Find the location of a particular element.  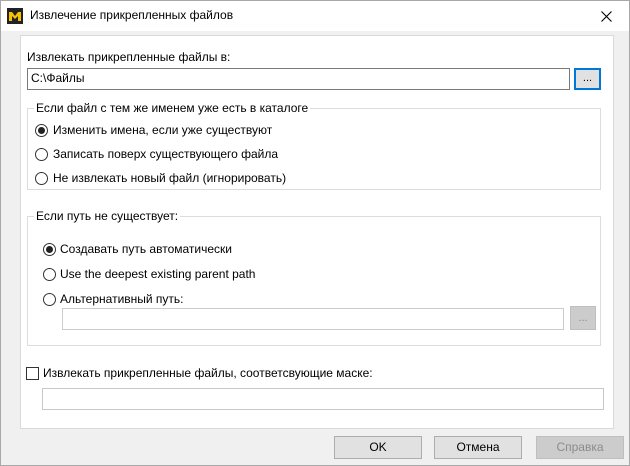

deepest-parent-radio is located at coordinates (49, 274).